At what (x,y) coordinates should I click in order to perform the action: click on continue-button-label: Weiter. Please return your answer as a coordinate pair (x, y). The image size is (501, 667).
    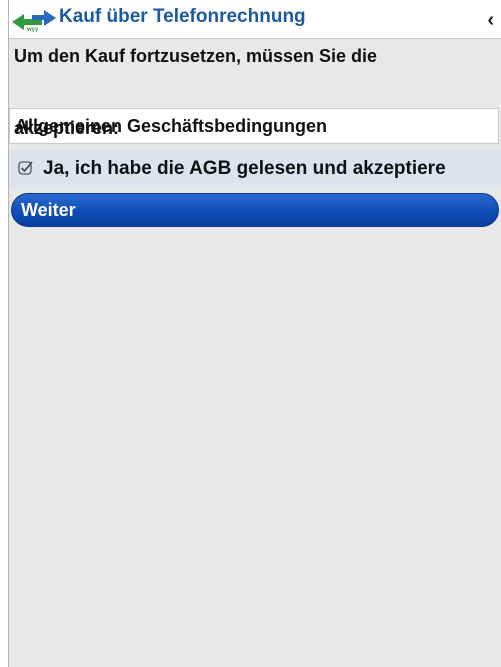
    Looking at the image, I should click on (48, 210).